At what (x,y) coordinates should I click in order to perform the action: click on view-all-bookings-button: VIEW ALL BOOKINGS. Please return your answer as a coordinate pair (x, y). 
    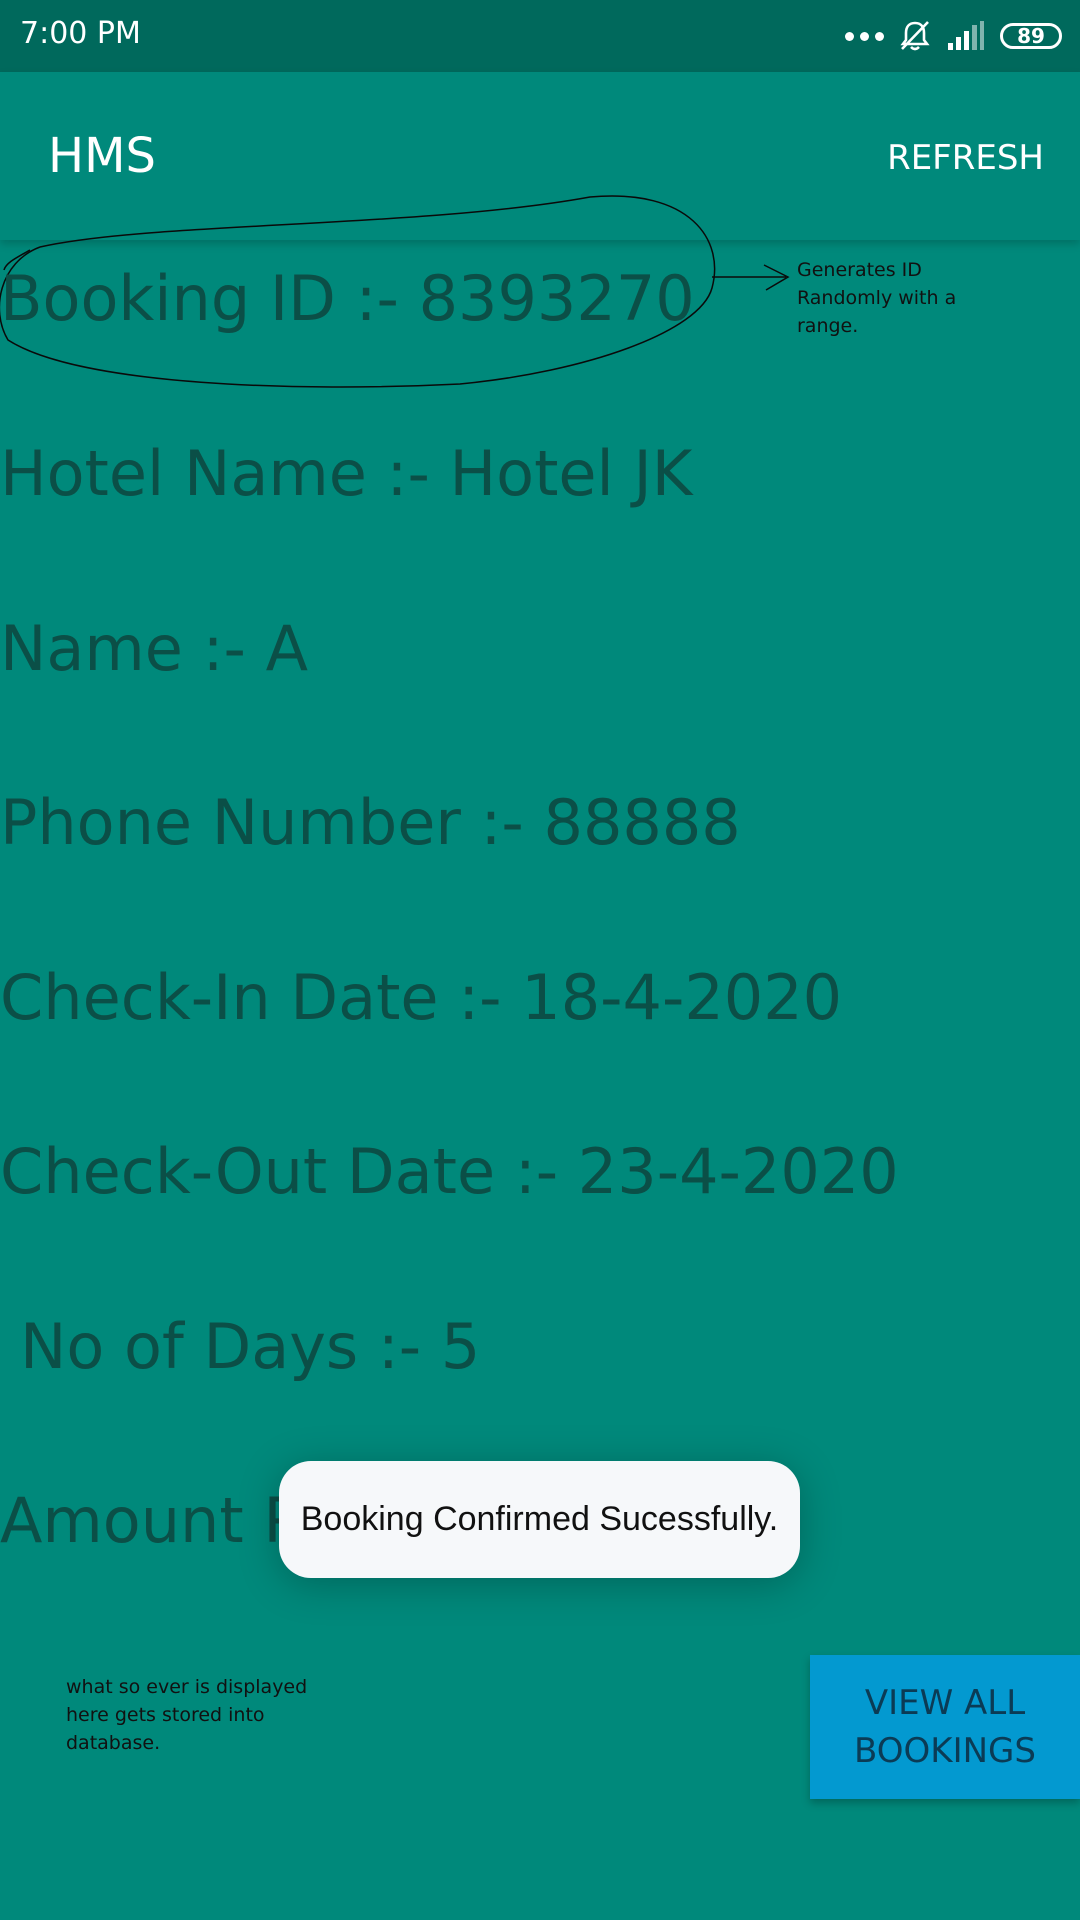
    Looking at the image, I should click on (945, 1727).